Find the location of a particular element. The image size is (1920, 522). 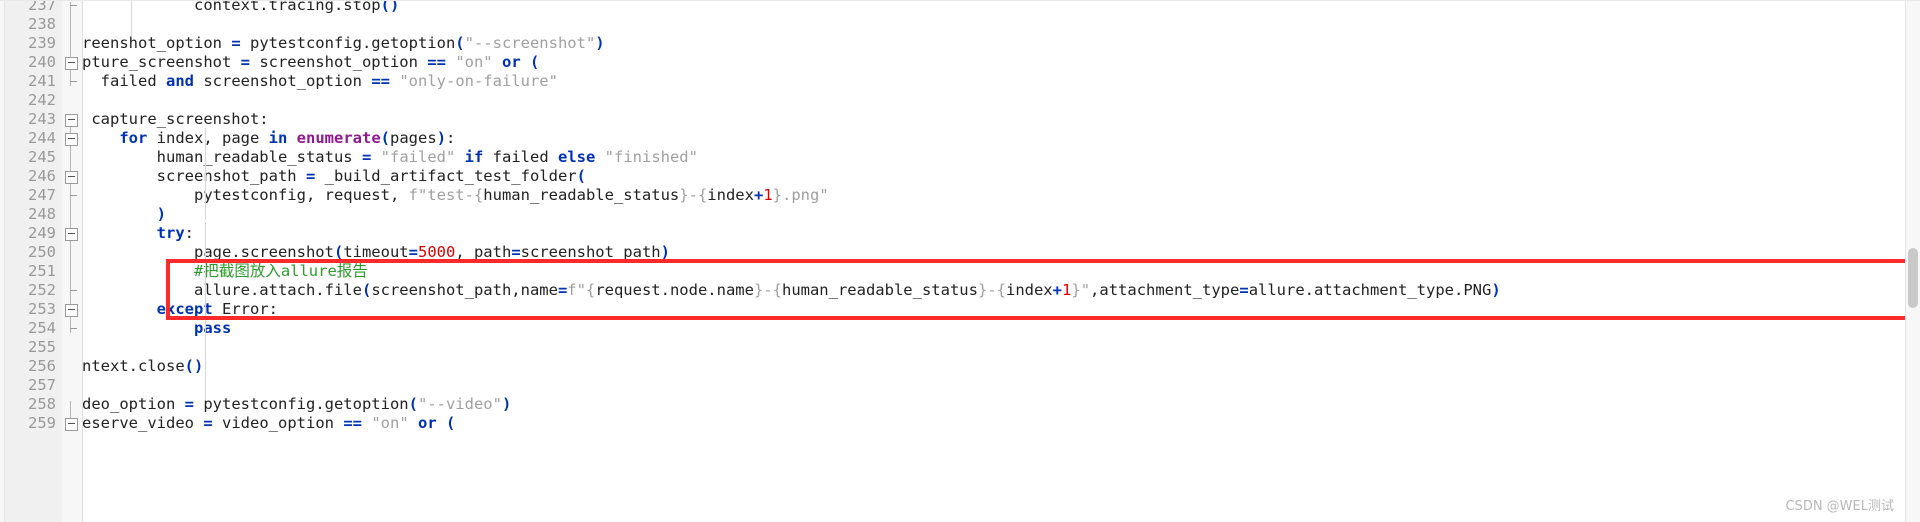

code-token: failed is located at coordinates (520, 157).